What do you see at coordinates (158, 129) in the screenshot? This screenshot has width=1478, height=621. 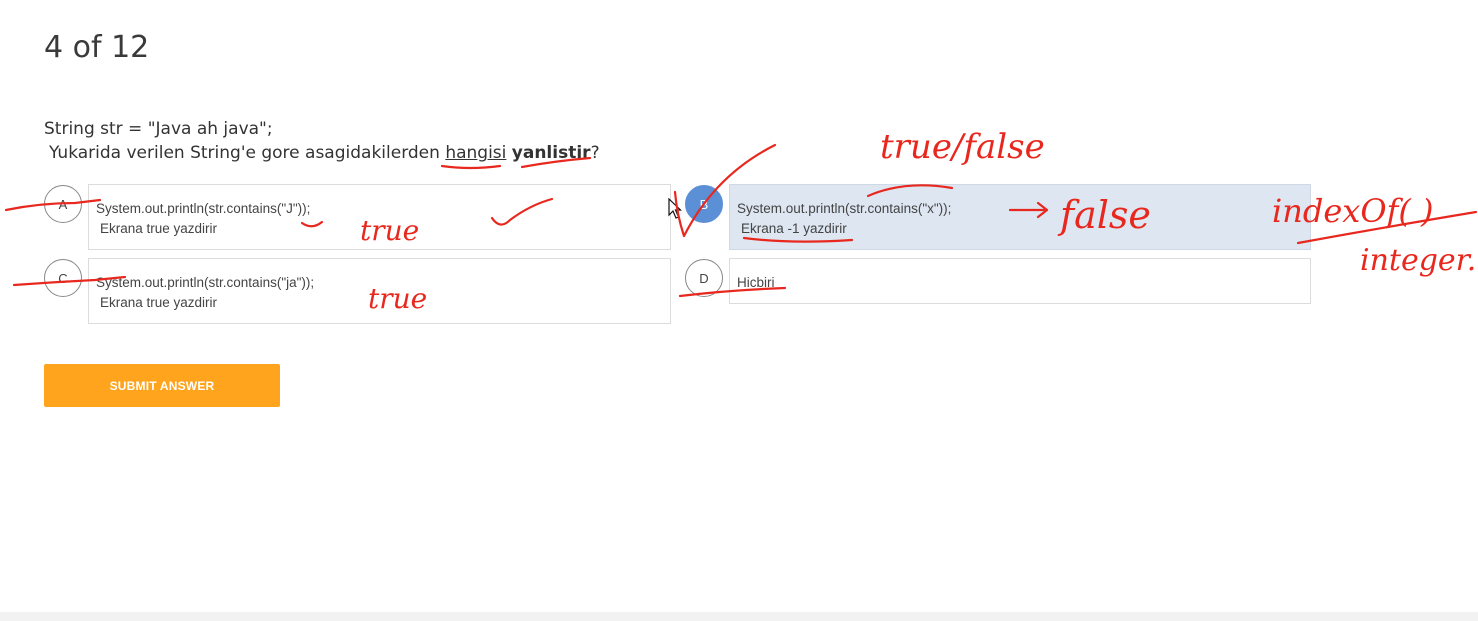 I see `question-line-1: String str = "Java ah java";` at bounding box center [158, 129].